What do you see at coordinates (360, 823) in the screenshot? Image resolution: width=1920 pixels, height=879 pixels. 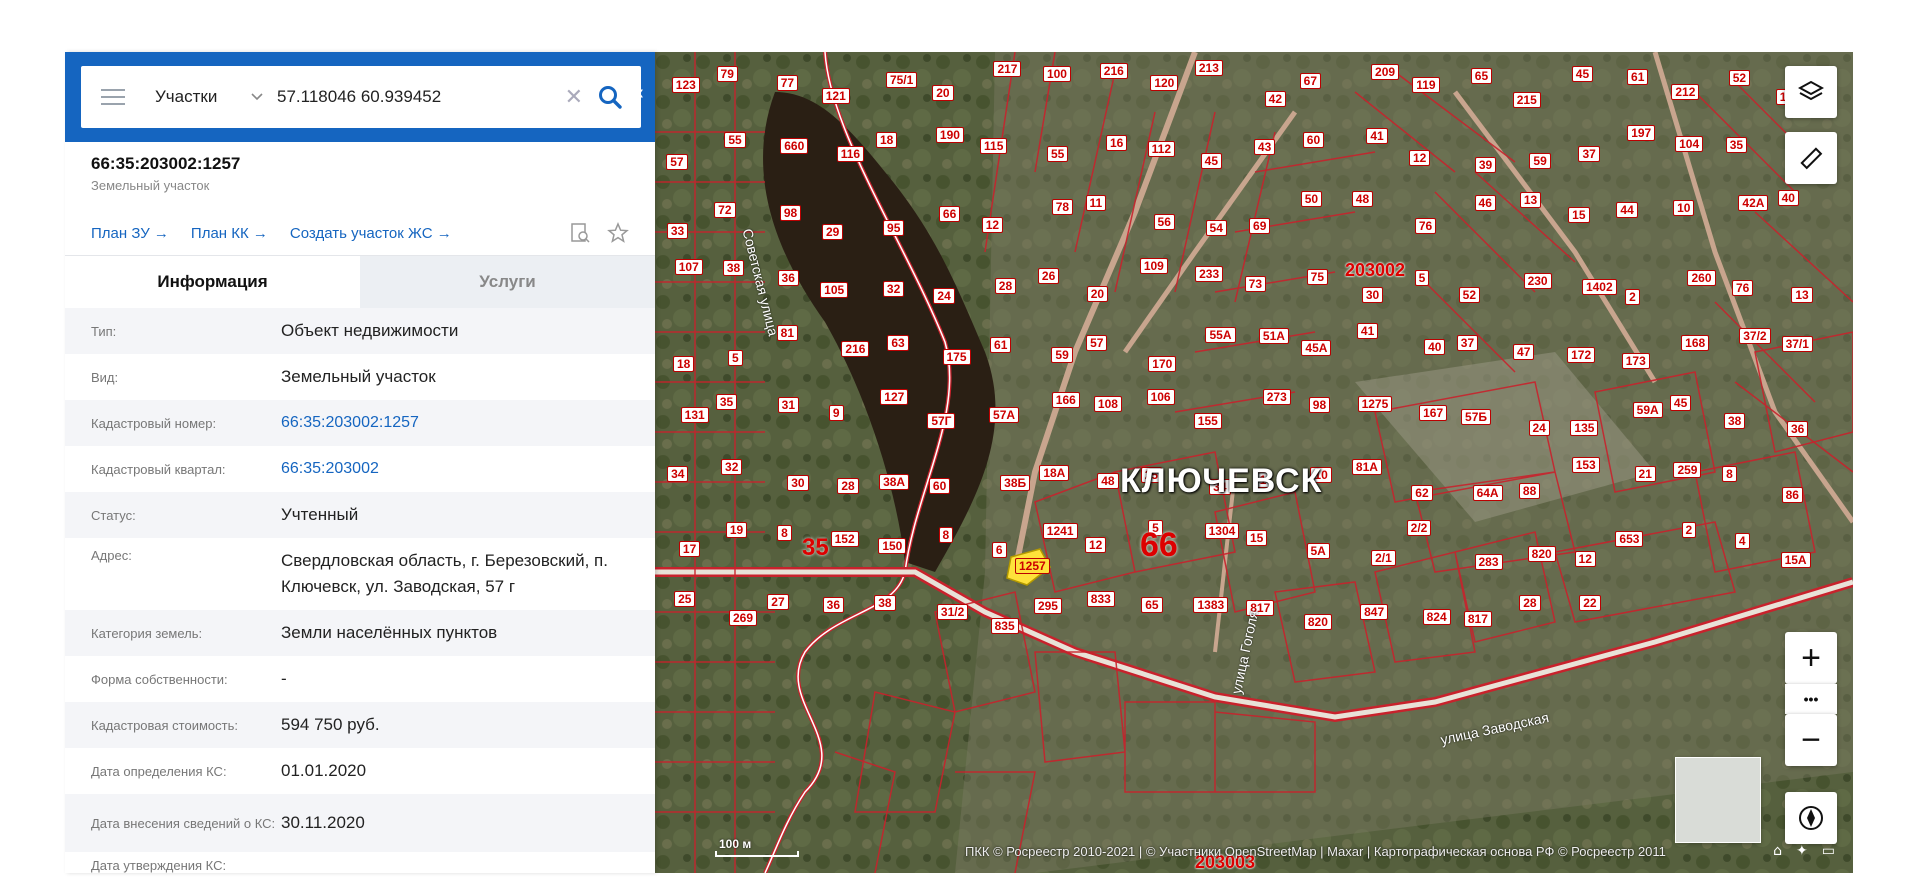 I see `info-row-ks-entry-date: Дата внесения сведений о КС: 30.11.2020` at bounding box center [360, 823].